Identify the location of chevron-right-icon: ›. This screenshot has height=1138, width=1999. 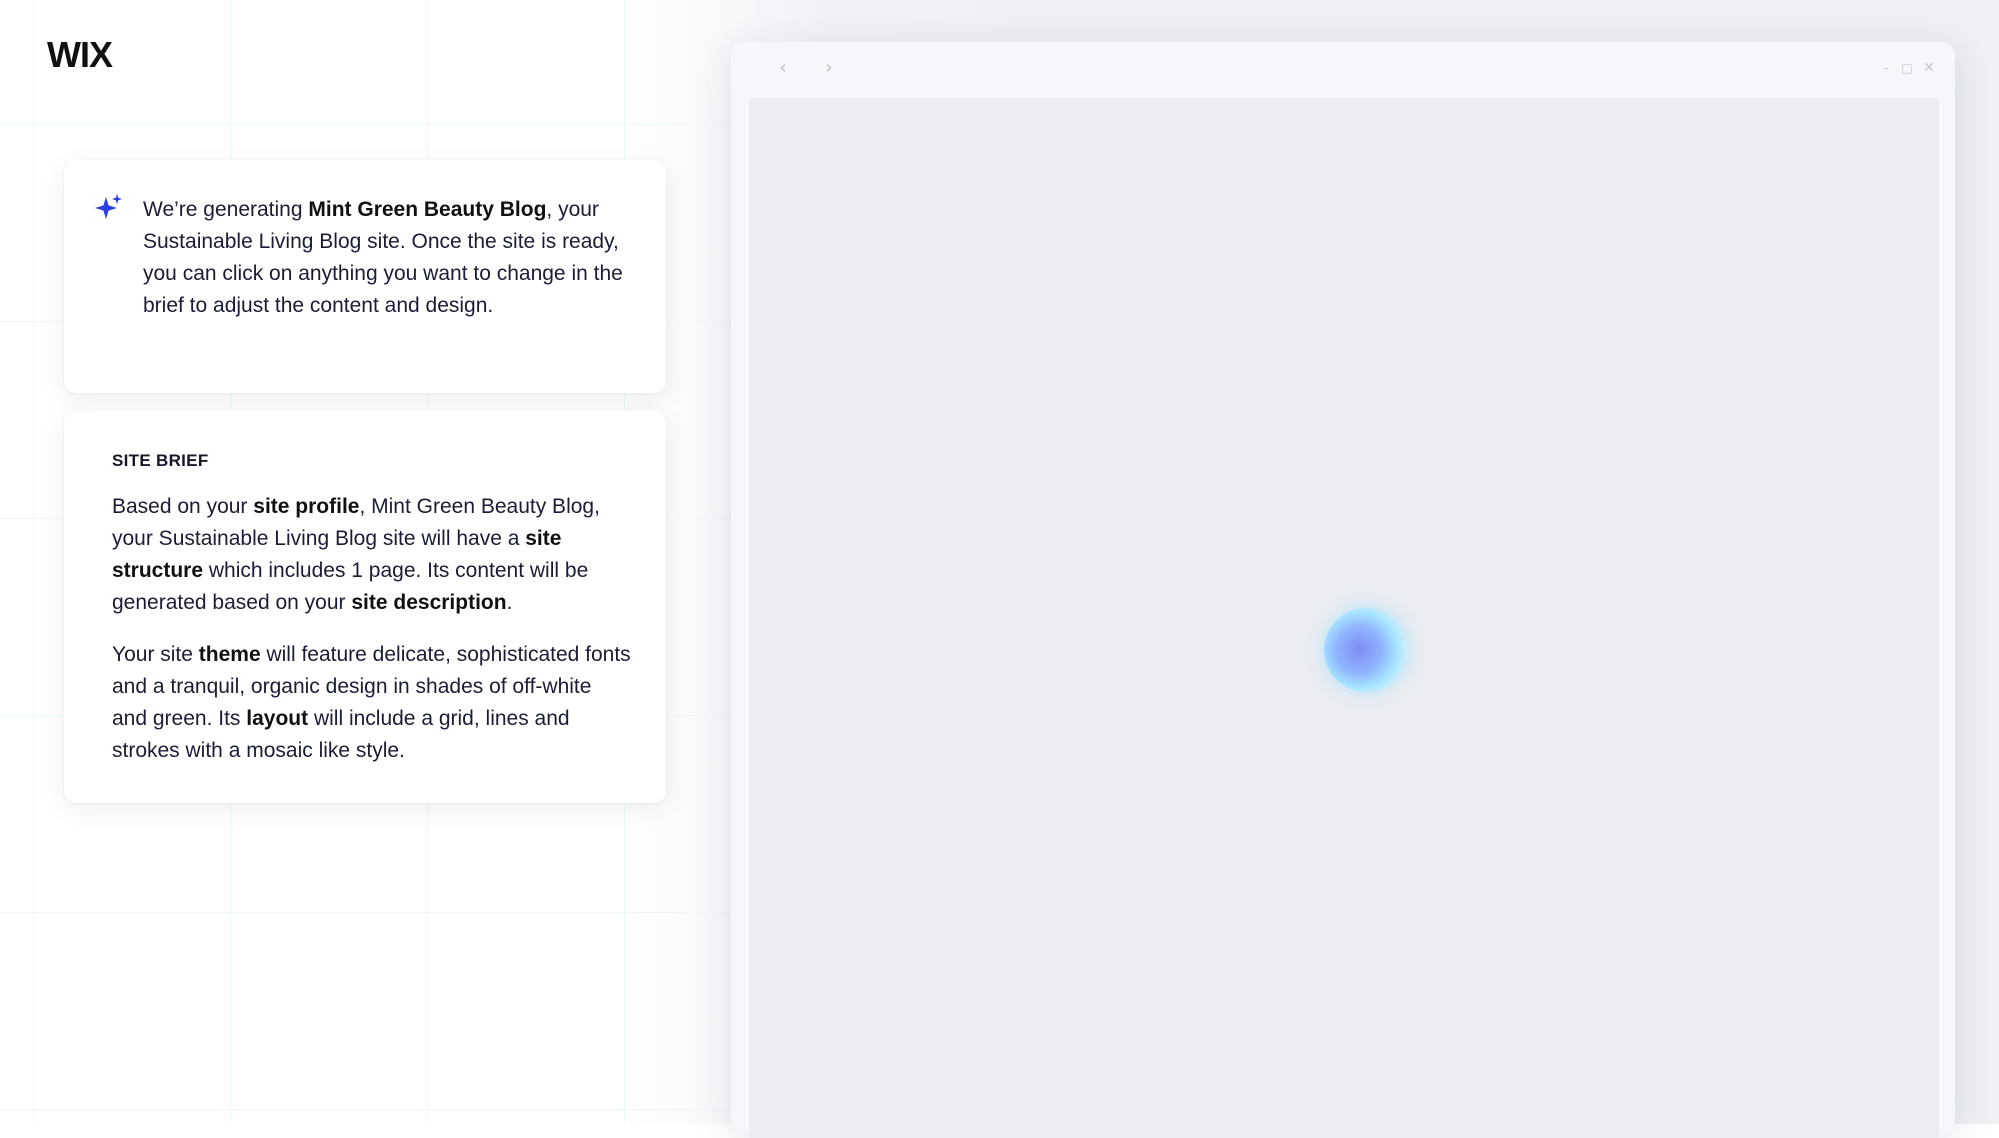
(829, 68).